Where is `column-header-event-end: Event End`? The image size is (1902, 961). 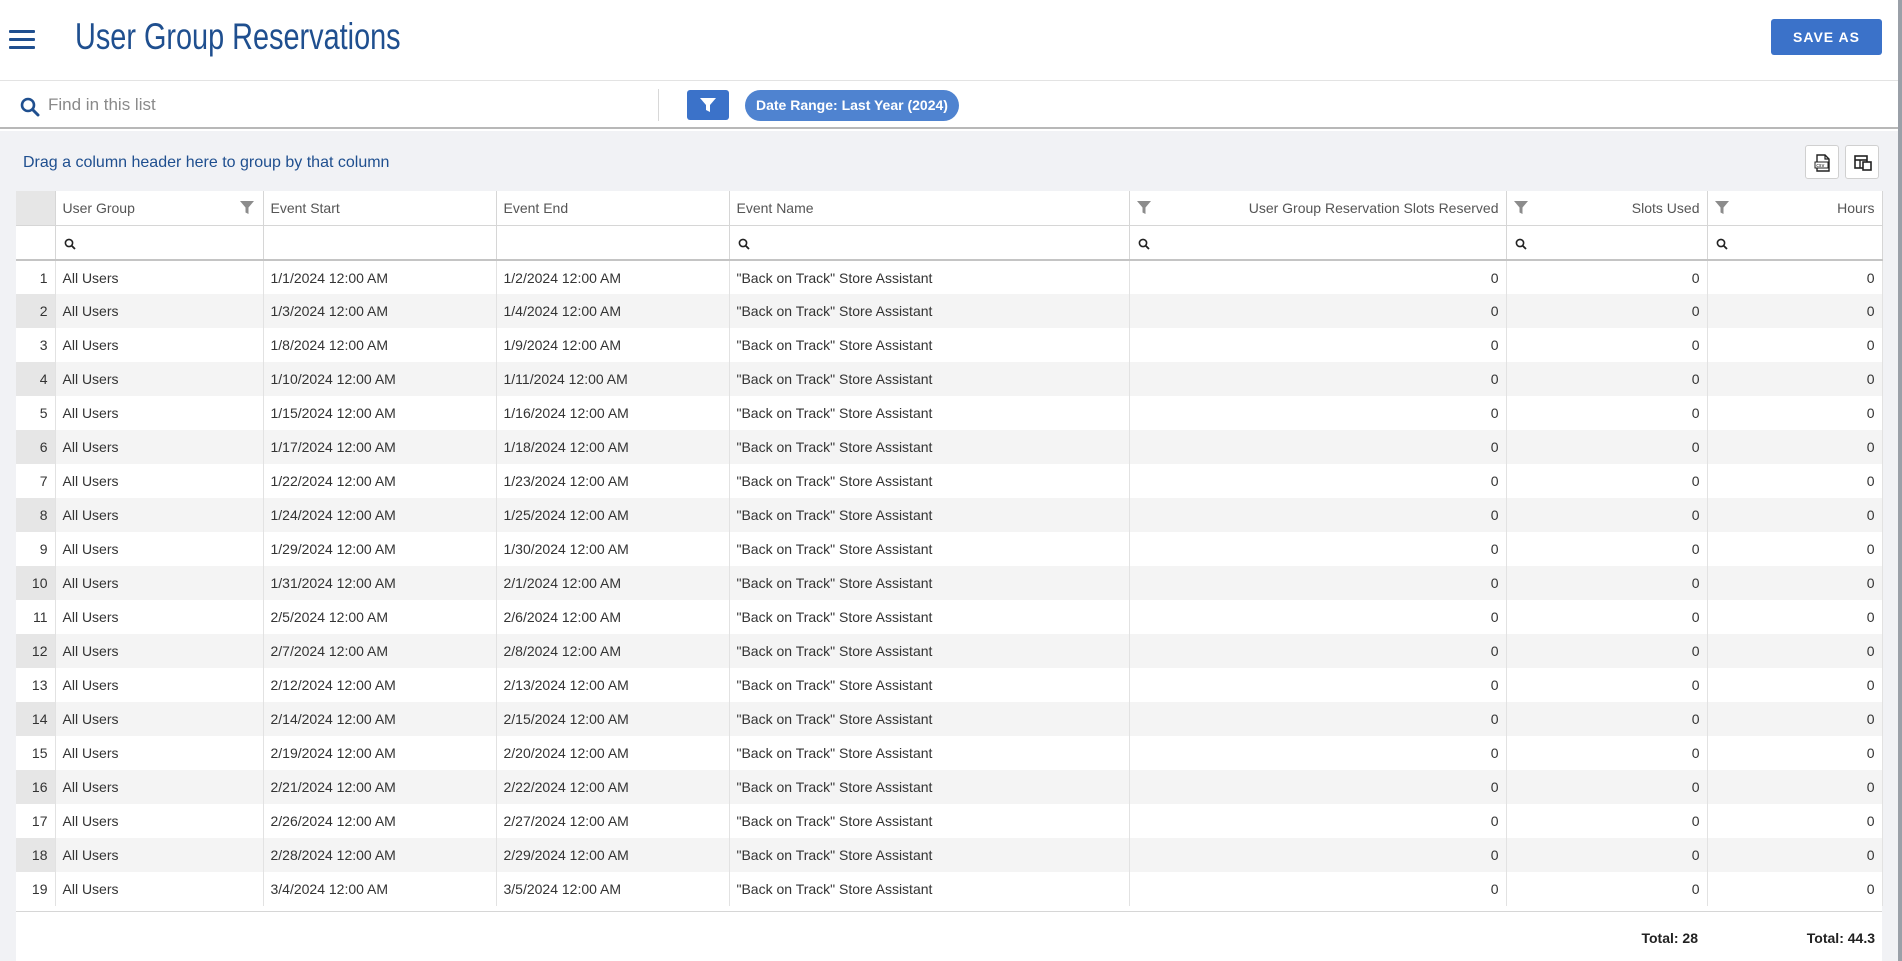 column-header-event-end: Event End is located at coordinates (613, 208).